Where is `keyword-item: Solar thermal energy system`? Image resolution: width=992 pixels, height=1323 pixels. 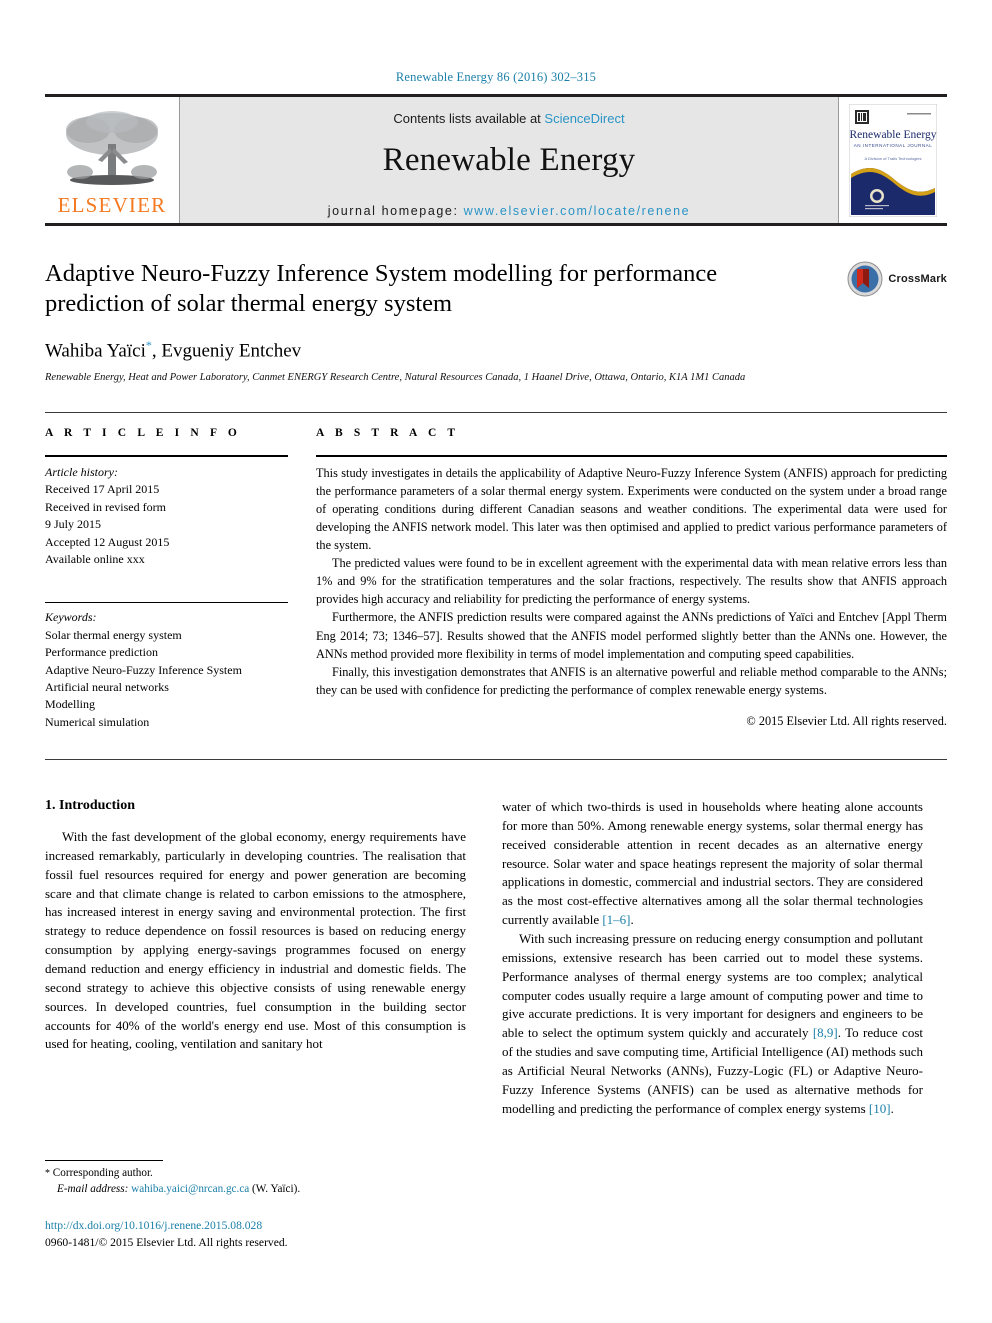
keyword-item: Solar thermal energy system is located at coordinates (113, 634).